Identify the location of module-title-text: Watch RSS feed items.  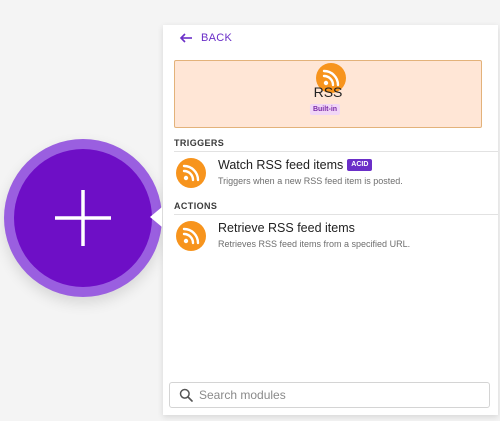
(281, 165).